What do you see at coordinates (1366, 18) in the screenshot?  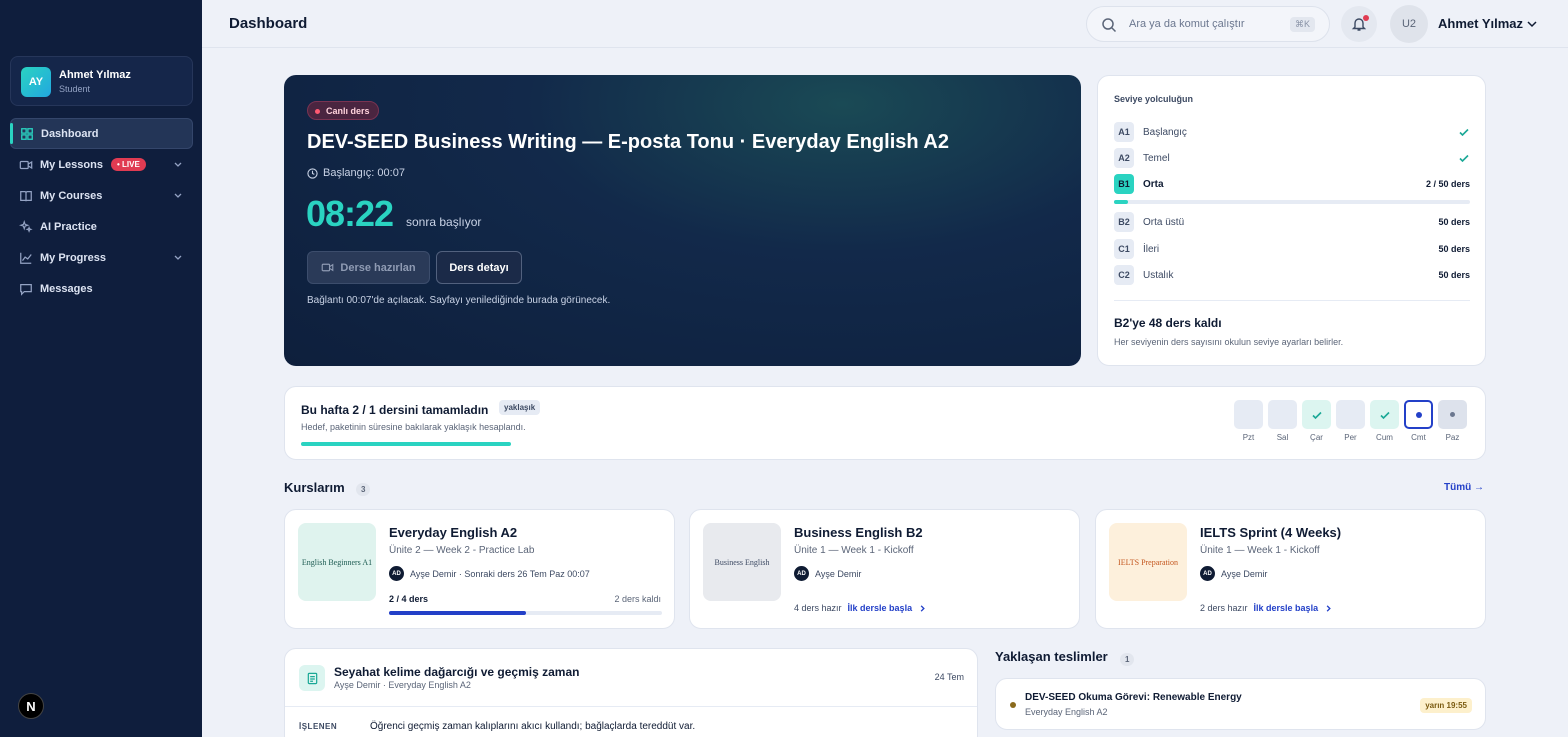 I see `notification-dot` at bounding box center [1366, 18].